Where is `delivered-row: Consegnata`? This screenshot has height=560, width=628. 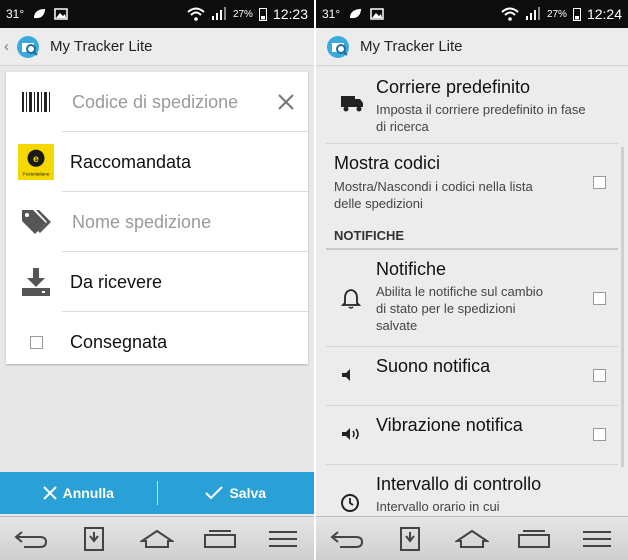 delivered-row: Consegnata is located at coordinates (157, 342).